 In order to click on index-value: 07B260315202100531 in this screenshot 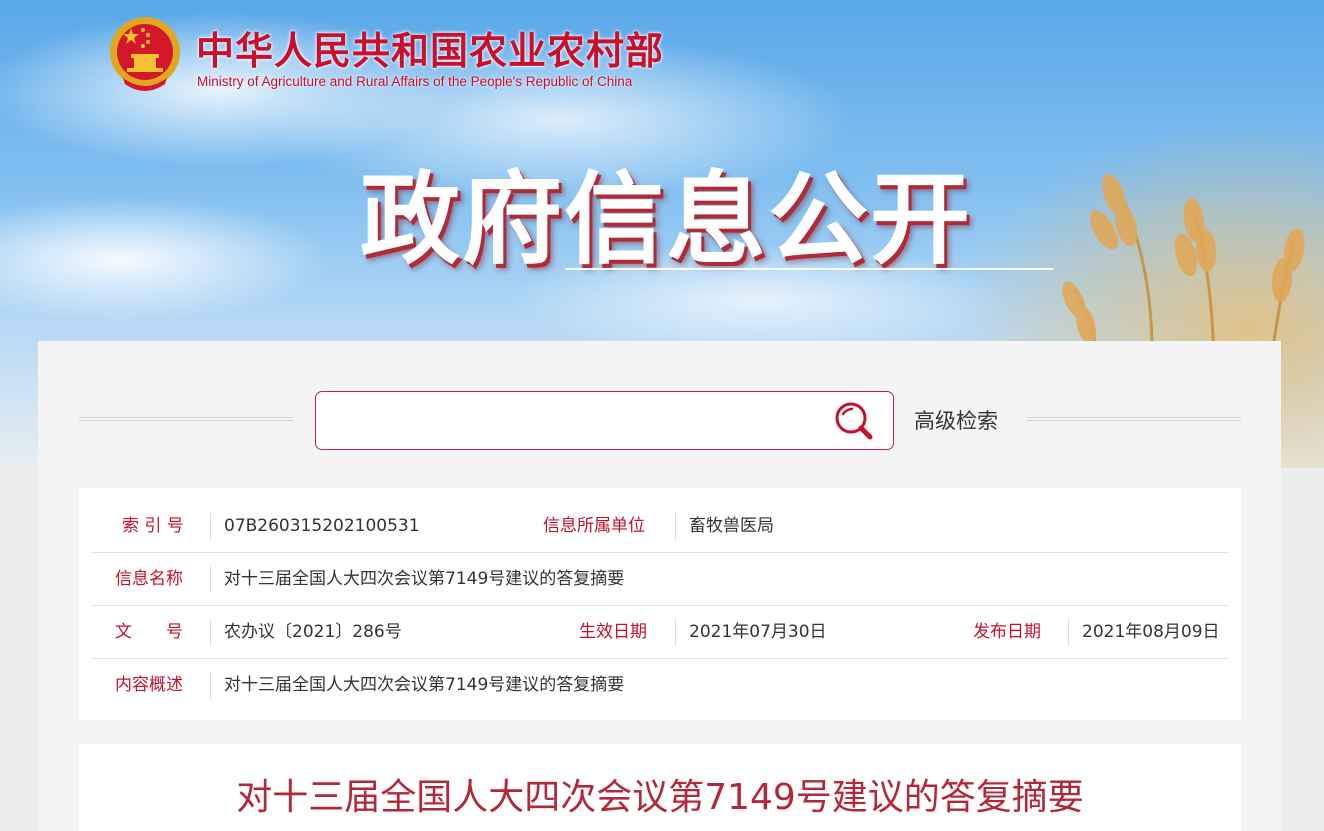, I will do `click(322, 526)`.